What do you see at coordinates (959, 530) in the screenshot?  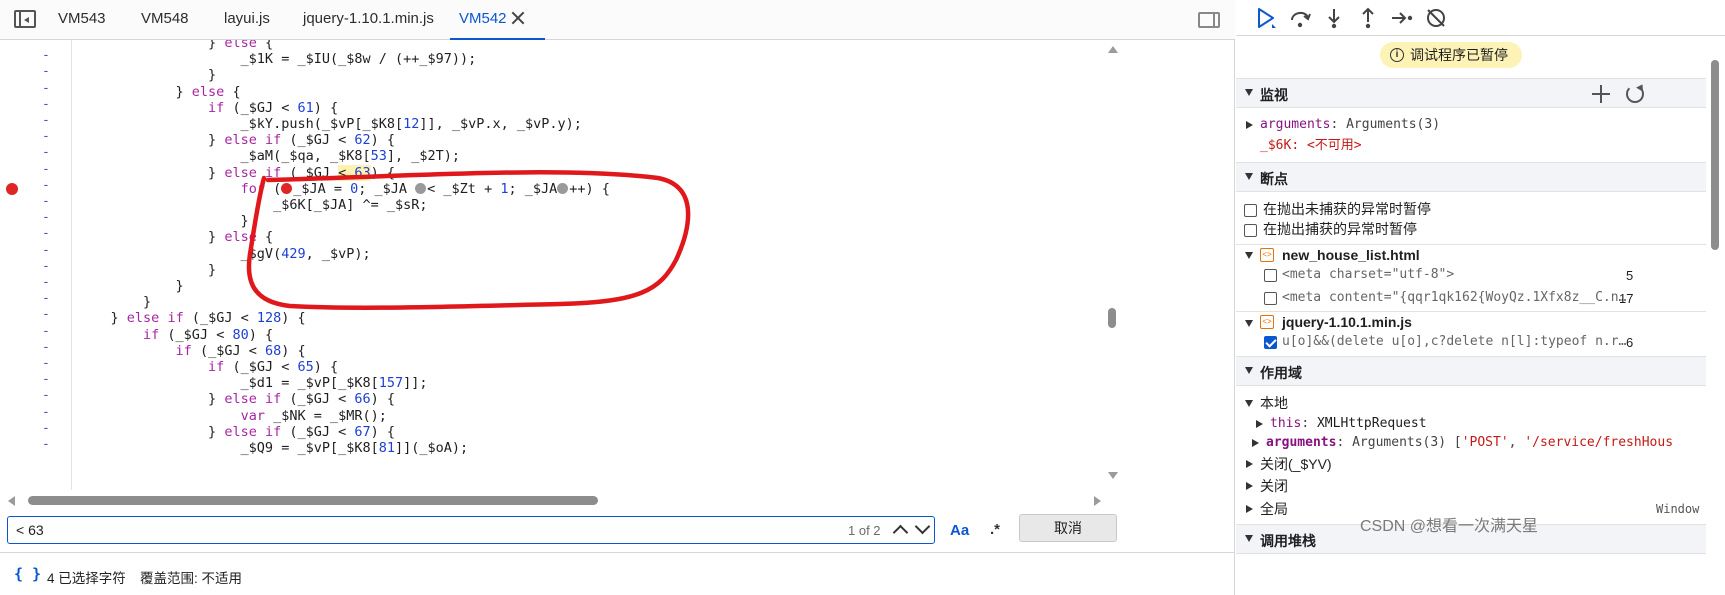 I see `match-case-button: Aa` at bounding box center [959, 530].